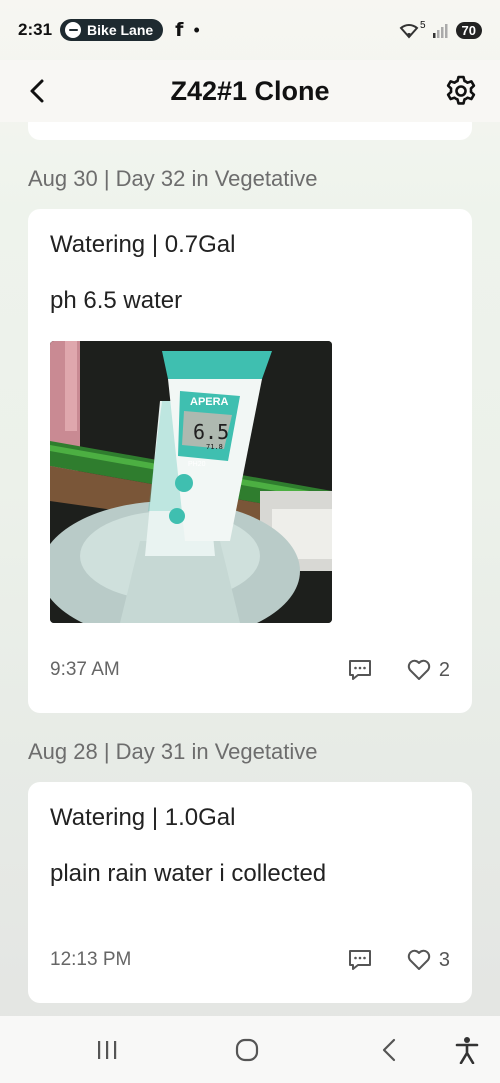 This screenshot has width=500, height=1083. I want to click on gear-icon, so click(461, 90).